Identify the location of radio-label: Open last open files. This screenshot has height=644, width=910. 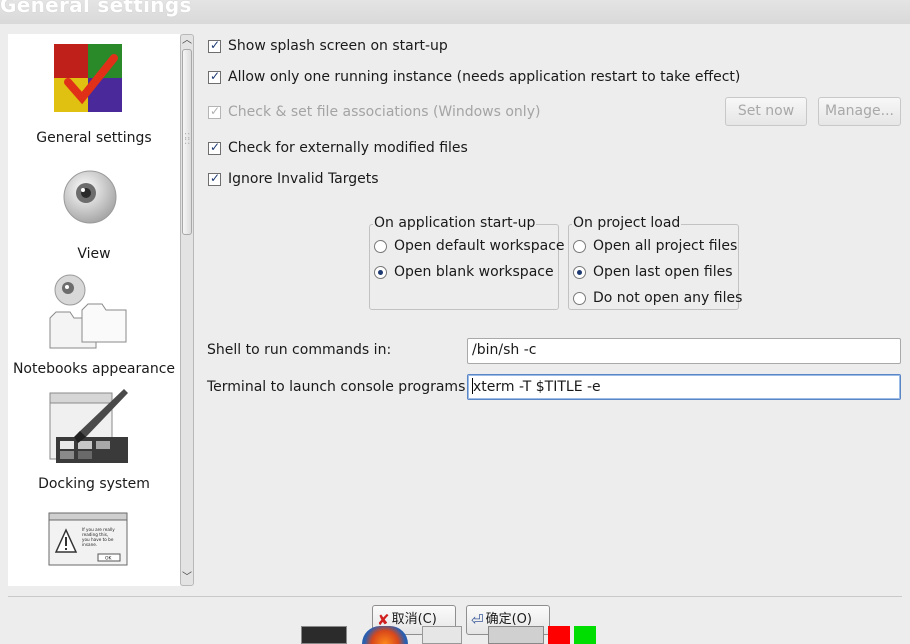
(663, 272).